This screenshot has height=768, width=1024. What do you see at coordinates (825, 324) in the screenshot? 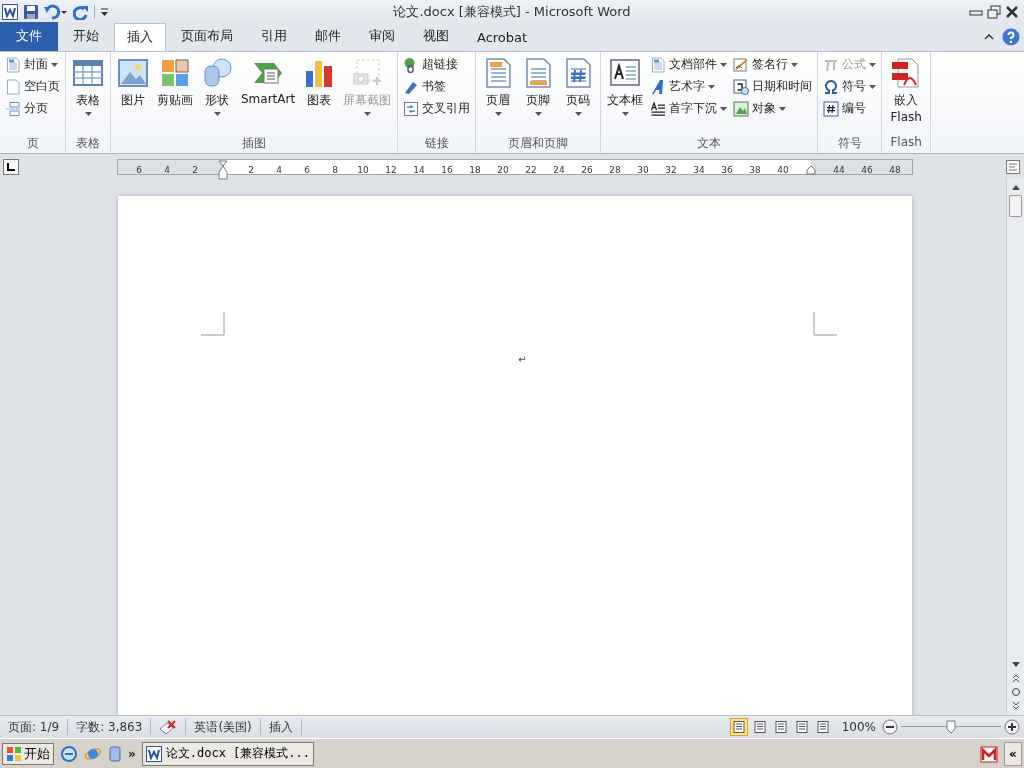
I see `crop-mark-icon` at bounding box center [825, 324].